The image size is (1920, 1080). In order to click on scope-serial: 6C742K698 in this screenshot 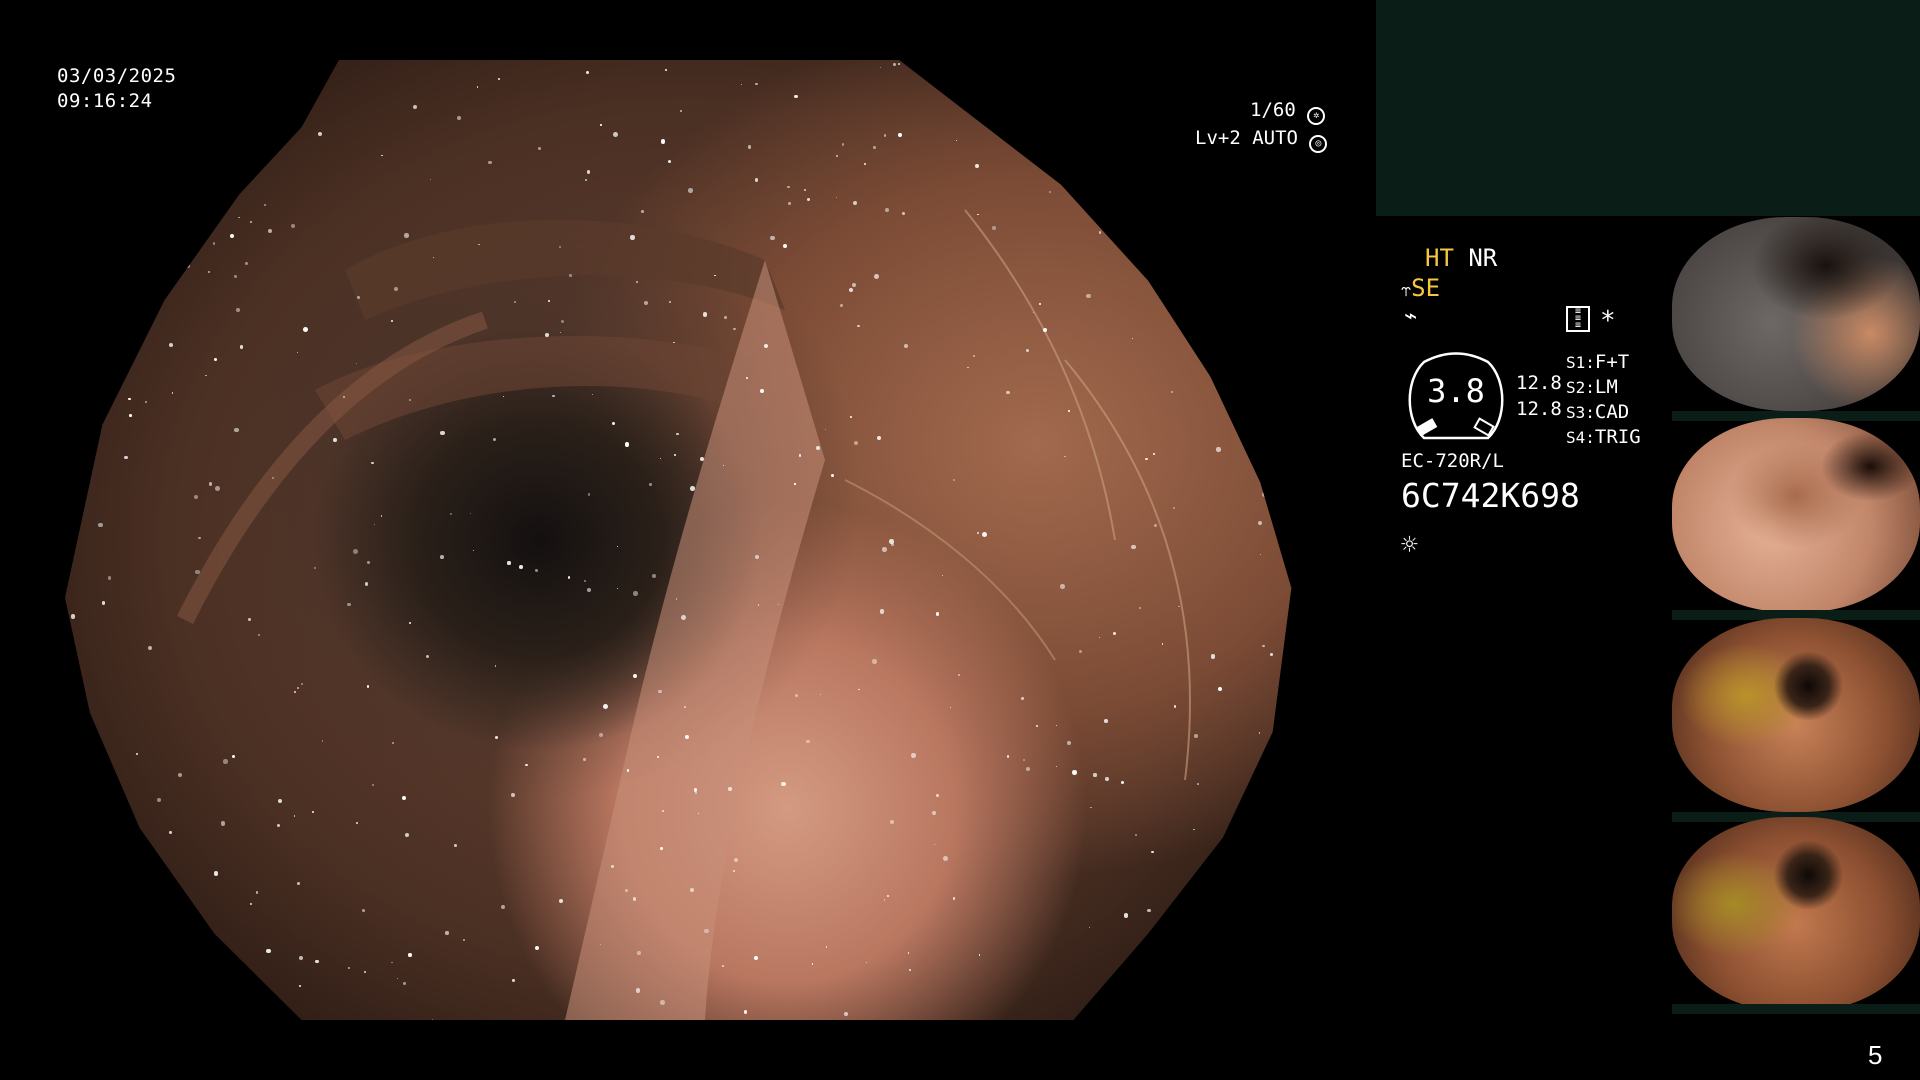, I will do `click(1490, 495)`.